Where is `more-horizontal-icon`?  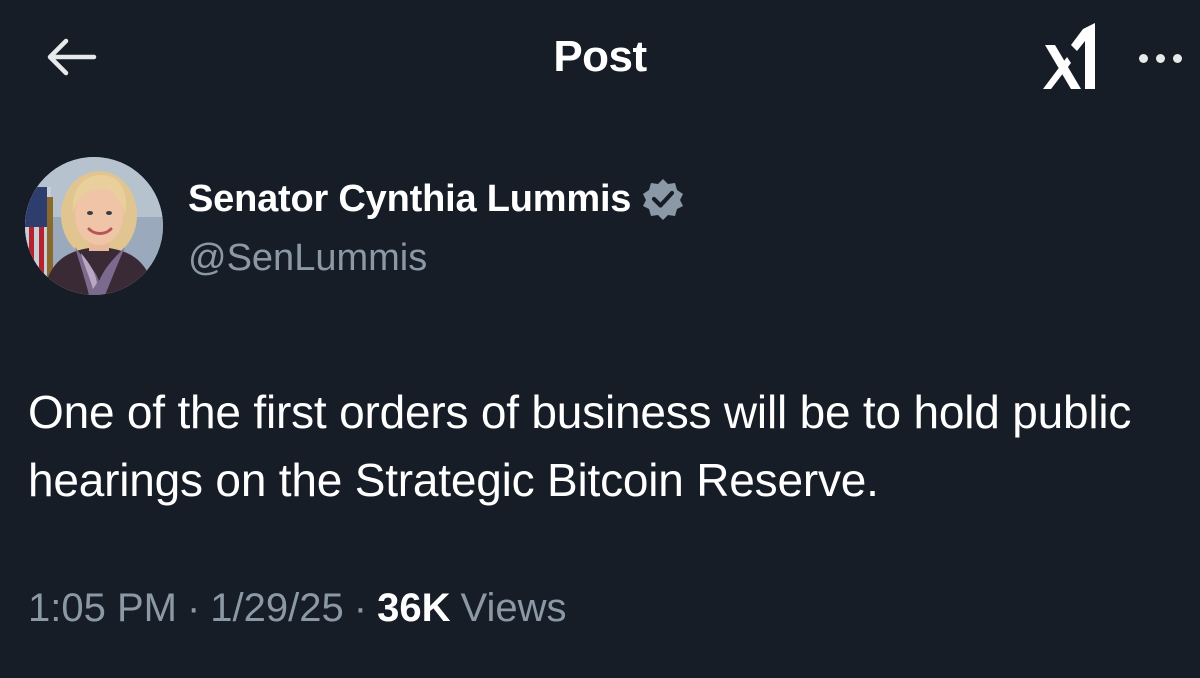
more-horizontal-icon is located at coordinates (1160, 58).